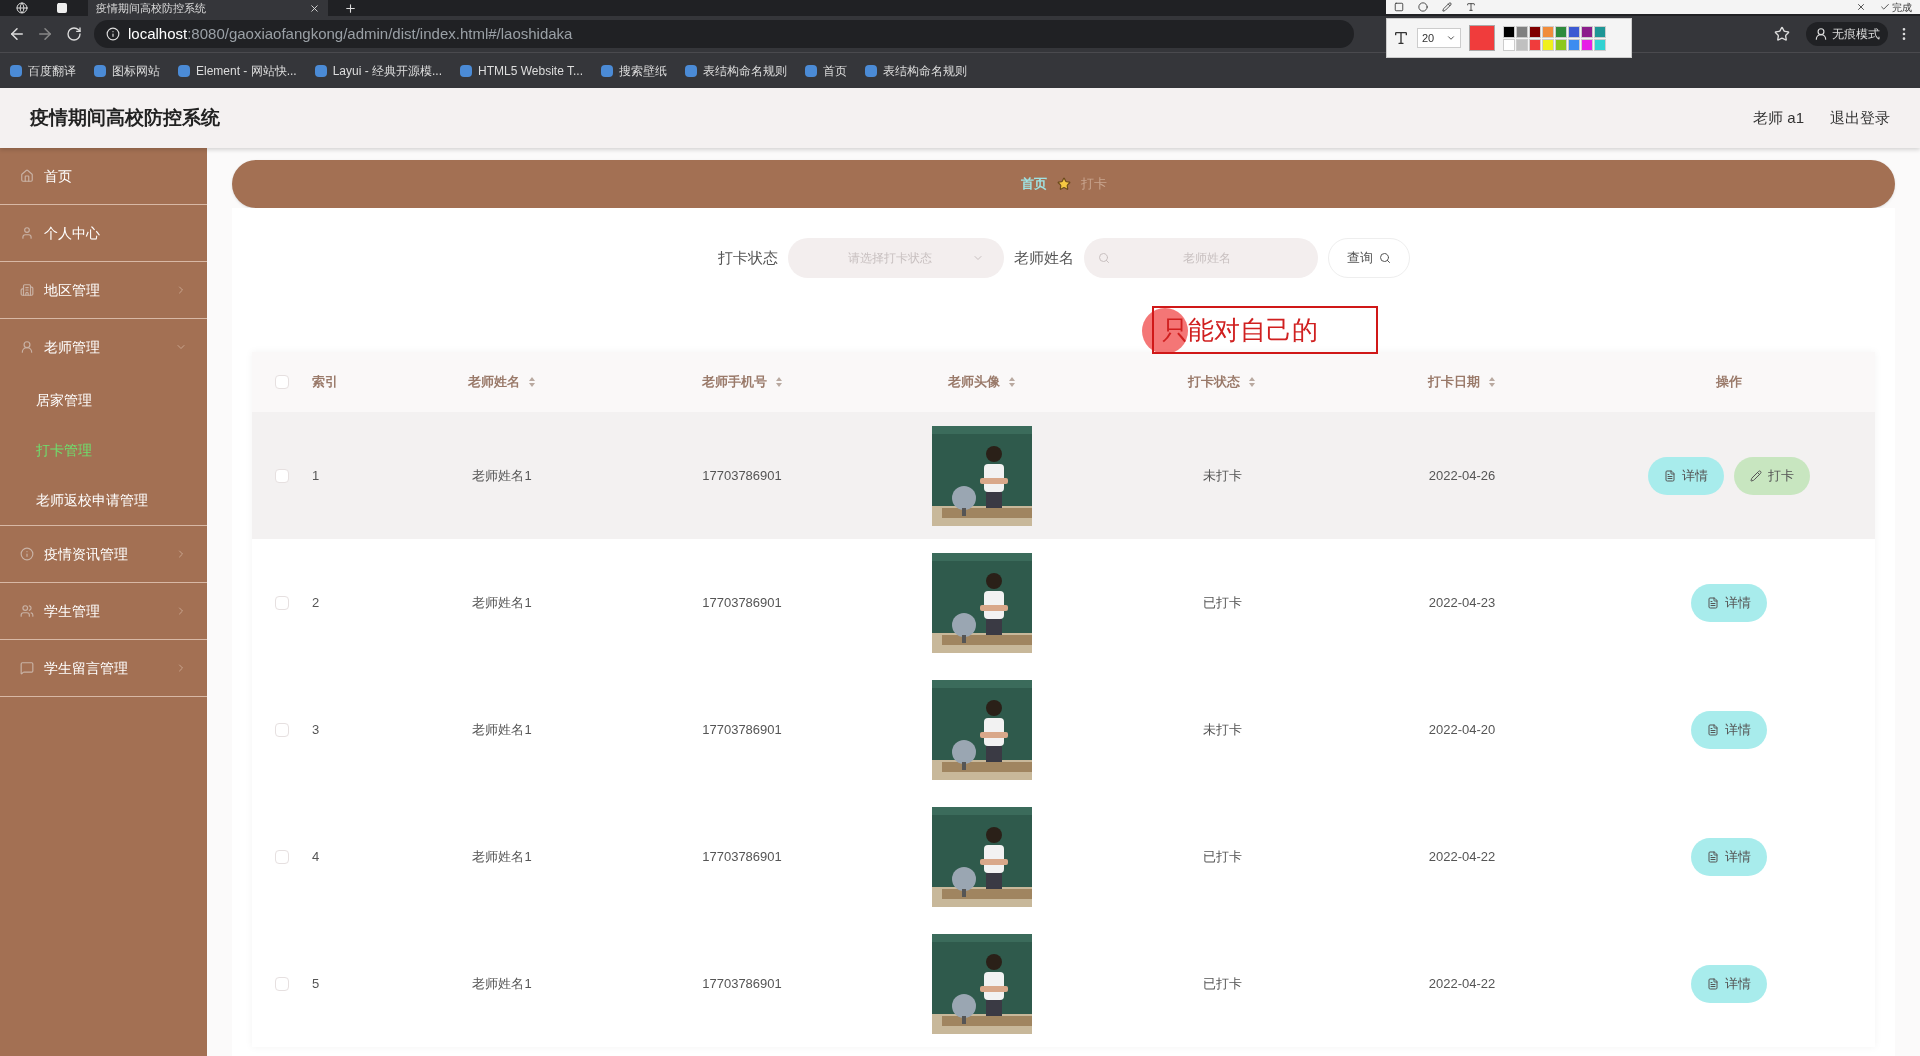 The height and width of the screenshot is (1056, 1920). Describe the element at coordinates (282, 382) in the screenshot. I see `select-all-checkbox` at that location.